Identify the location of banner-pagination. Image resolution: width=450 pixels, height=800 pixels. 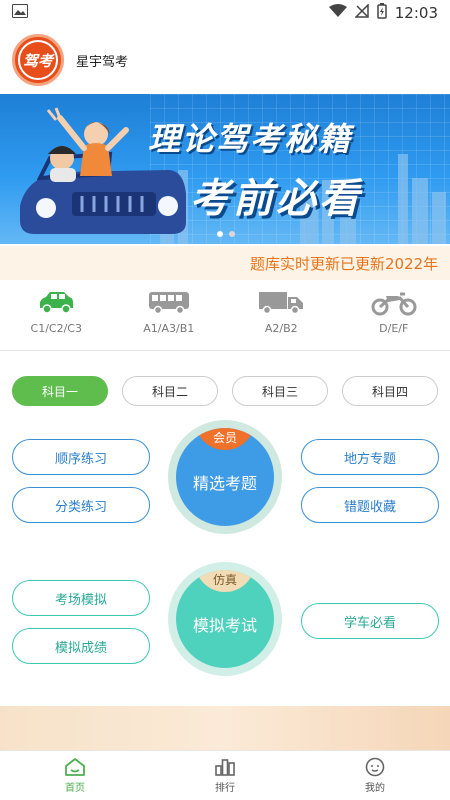
(227, 234).